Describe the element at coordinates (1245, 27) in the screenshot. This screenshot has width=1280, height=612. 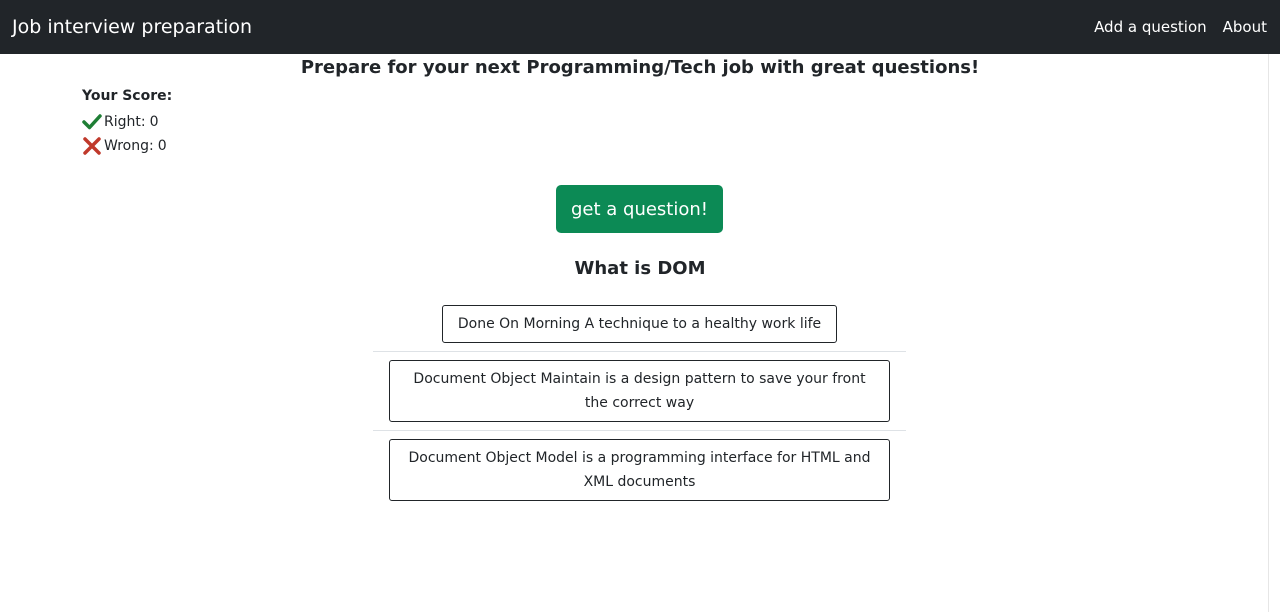
I see `nav-link-about: About` at that location.